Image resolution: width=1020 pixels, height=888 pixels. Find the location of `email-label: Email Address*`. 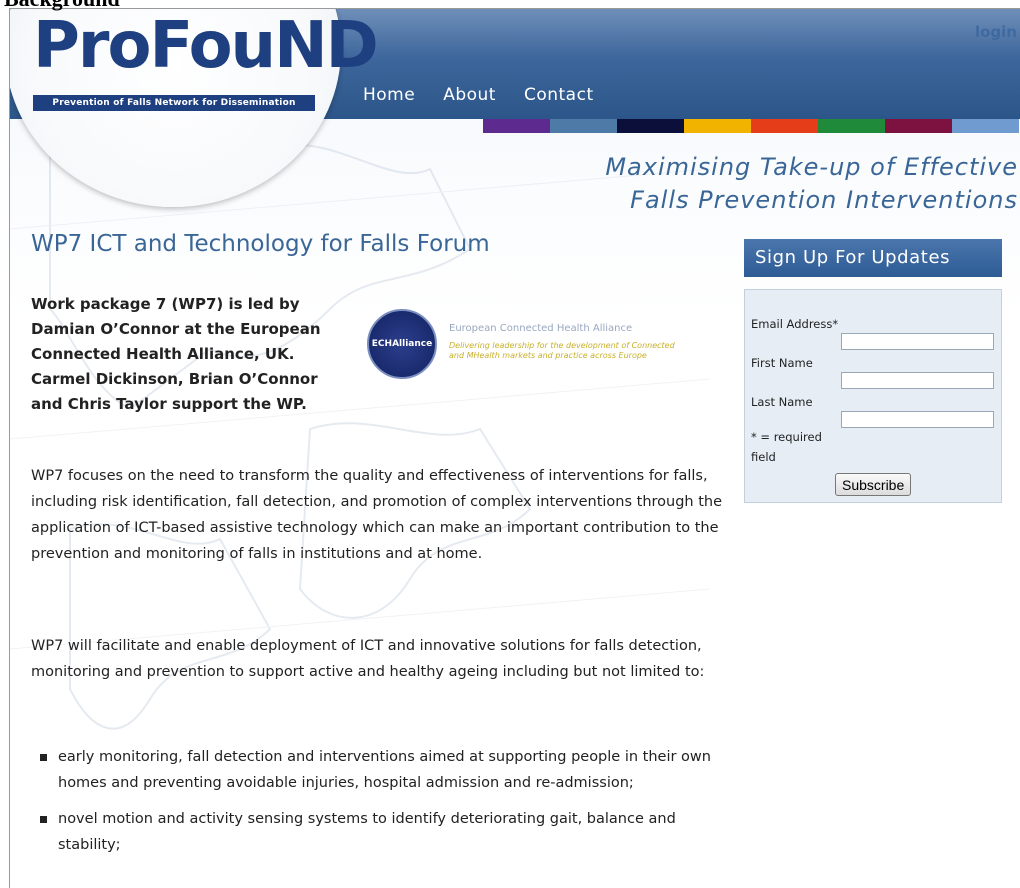

email-label: Email Address* is located at coordinates (795, 324).